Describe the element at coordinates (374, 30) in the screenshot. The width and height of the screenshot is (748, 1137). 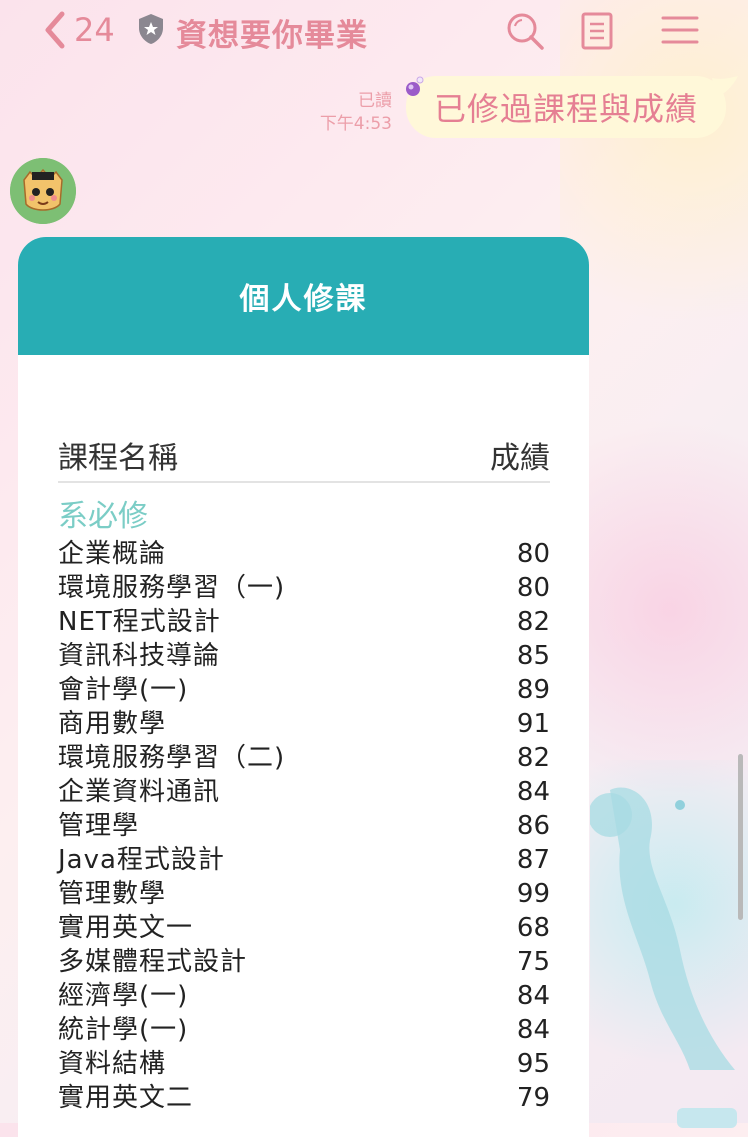
I see `chat-header: 24 資想要你畢業` at that location.